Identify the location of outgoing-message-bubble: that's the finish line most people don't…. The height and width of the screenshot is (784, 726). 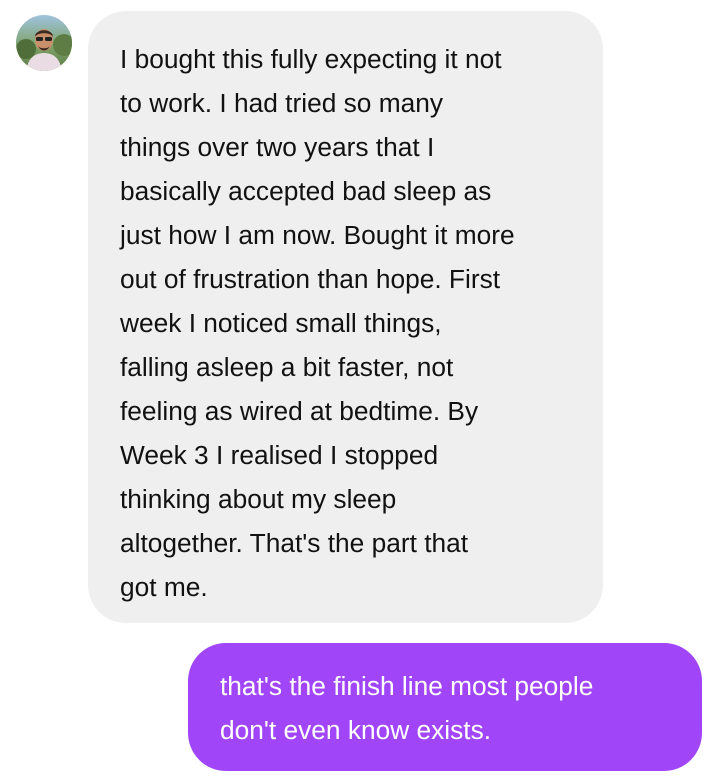
(445, 707).